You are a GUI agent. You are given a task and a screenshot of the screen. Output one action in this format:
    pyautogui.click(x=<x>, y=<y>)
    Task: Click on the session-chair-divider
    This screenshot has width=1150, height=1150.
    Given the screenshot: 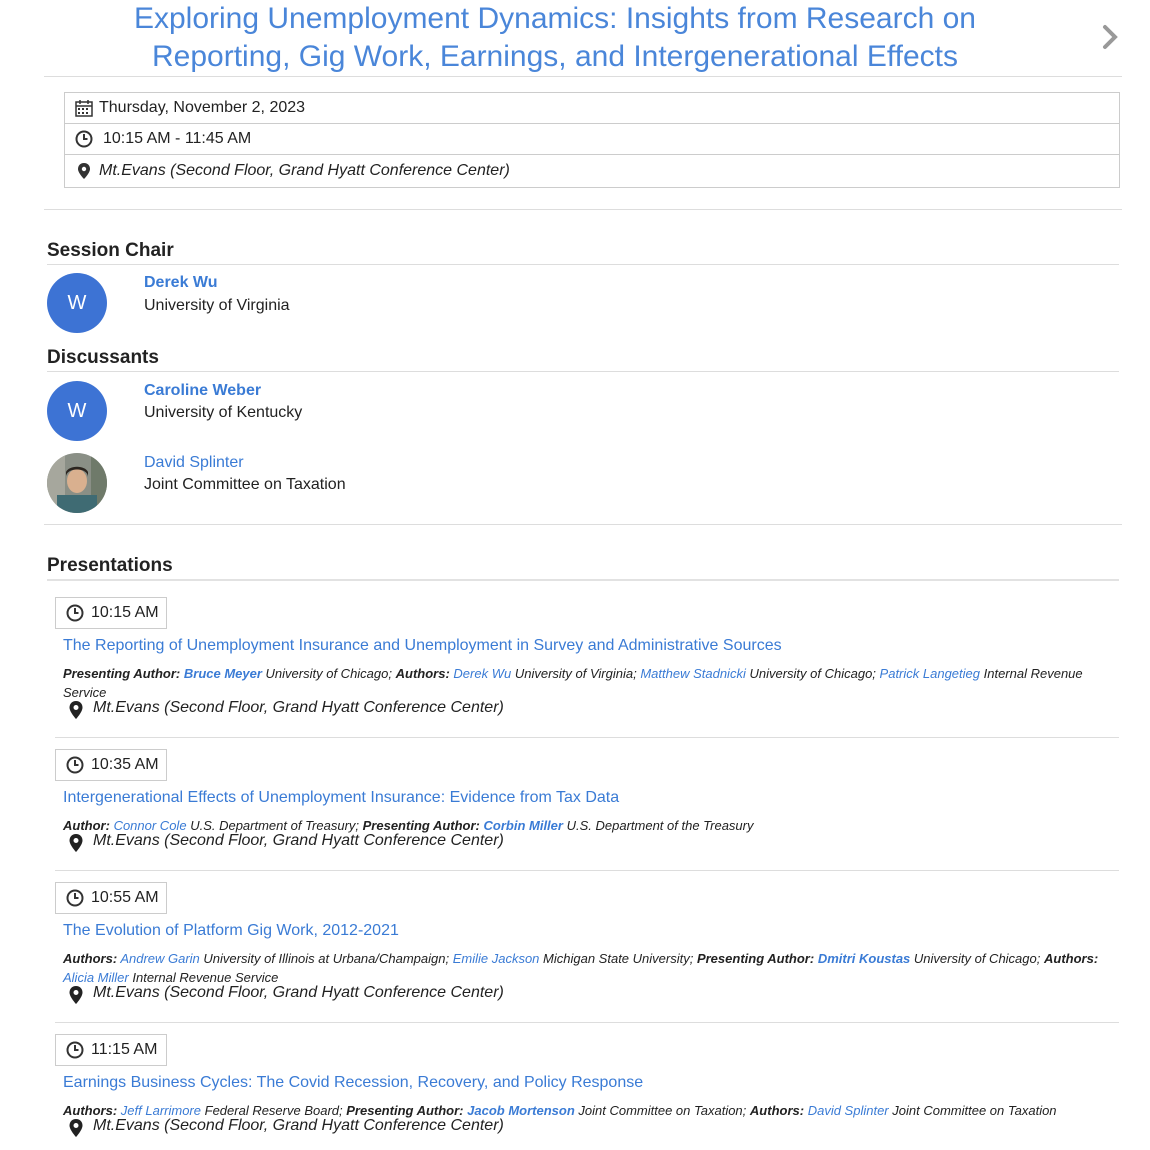 What is the action you would take?
    pyautogui.click(x=583, y=264)
    